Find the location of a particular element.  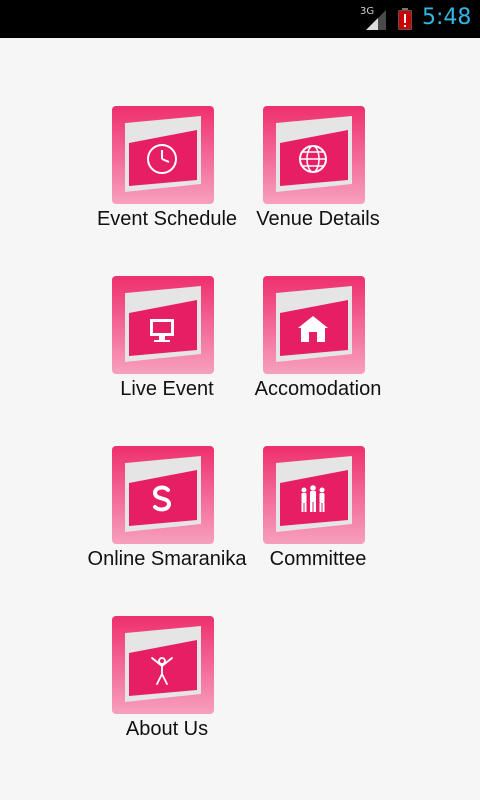

menu-item-label: Venue Details is located at coordinates (318, 219).